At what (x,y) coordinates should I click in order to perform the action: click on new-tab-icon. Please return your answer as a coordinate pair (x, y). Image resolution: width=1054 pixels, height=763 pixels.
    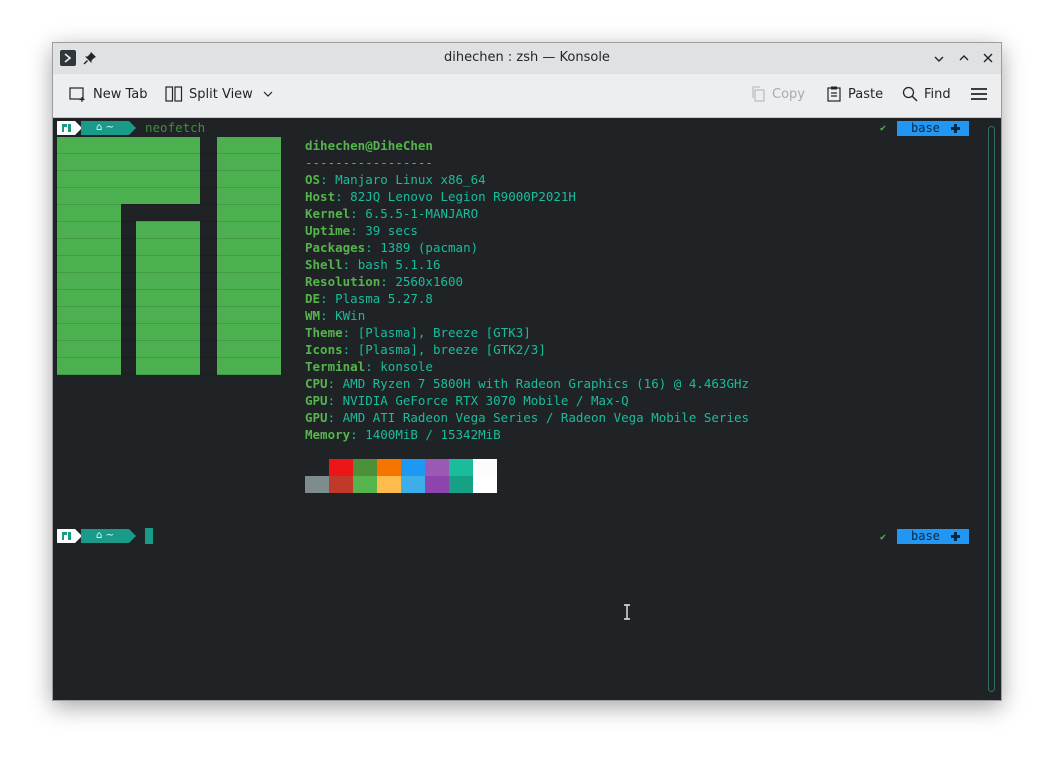
    Looking at the image, I should click on (77, 94).